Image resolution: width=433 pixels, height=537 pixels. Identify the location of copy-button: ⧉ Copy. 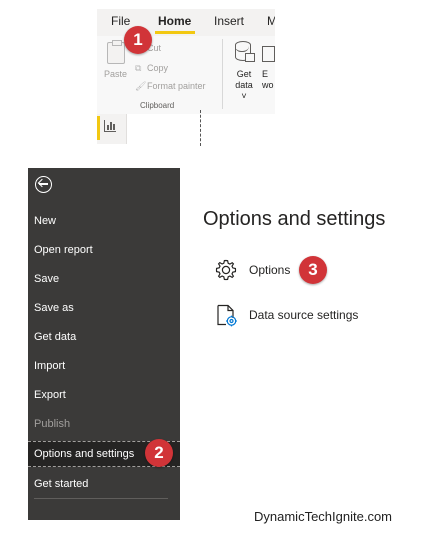
(151, 68).